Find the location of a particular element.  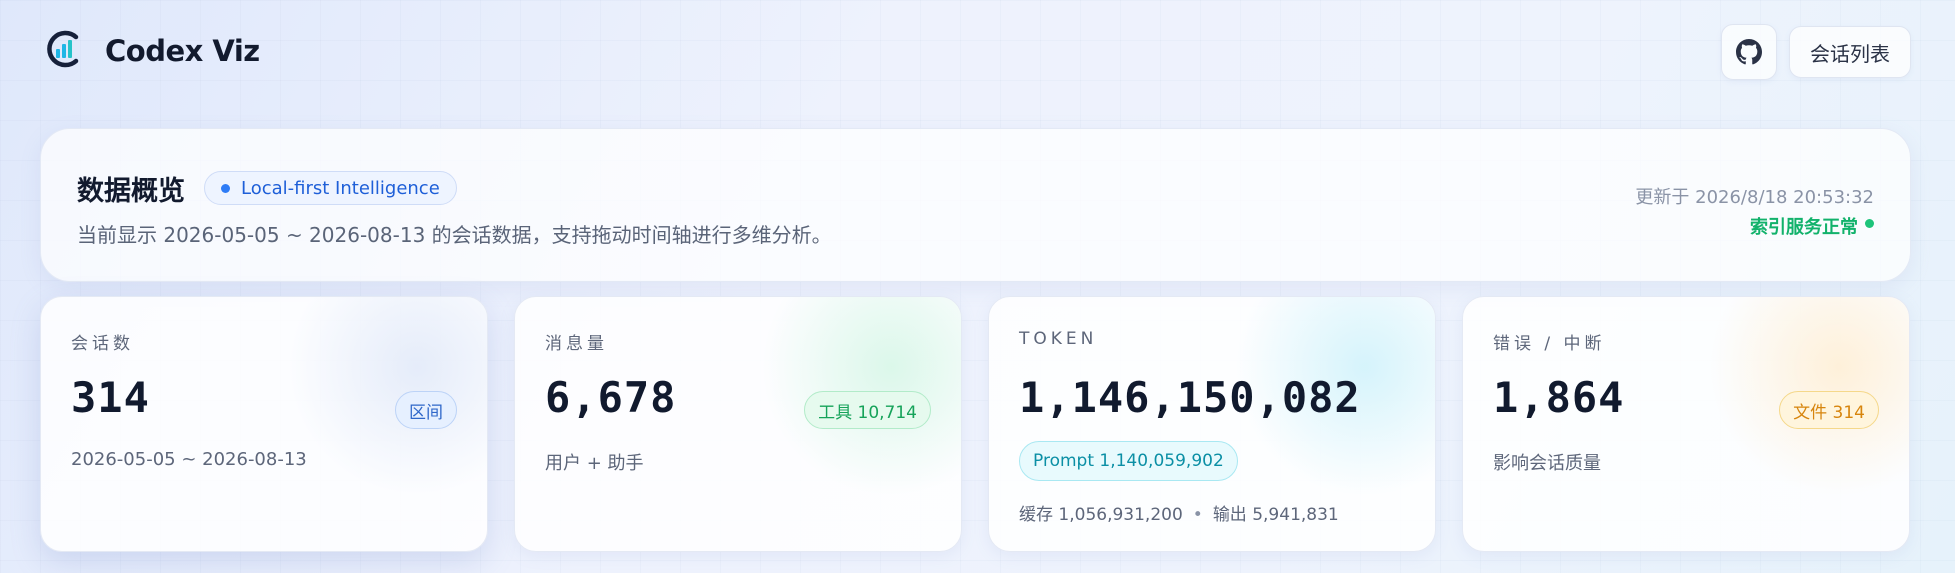

index-service-status: 索引服务正常 is located at coordinates (1804, 227).